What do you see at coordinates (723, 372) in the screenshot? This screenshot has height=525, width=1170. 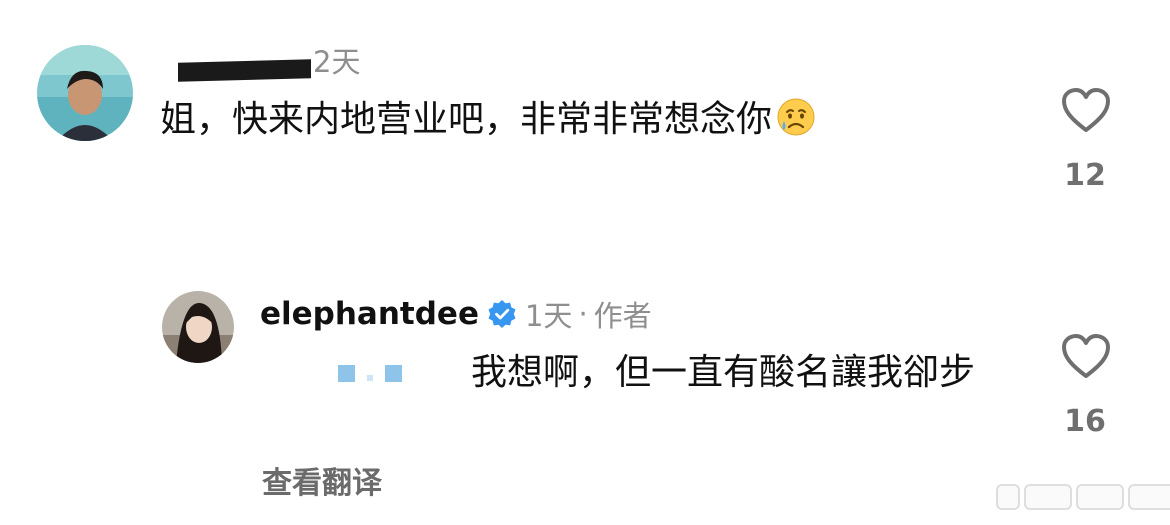 I see `comment-body: 我想啊，但一直有酸名讓我卻步` at bounding box center [723, 372].